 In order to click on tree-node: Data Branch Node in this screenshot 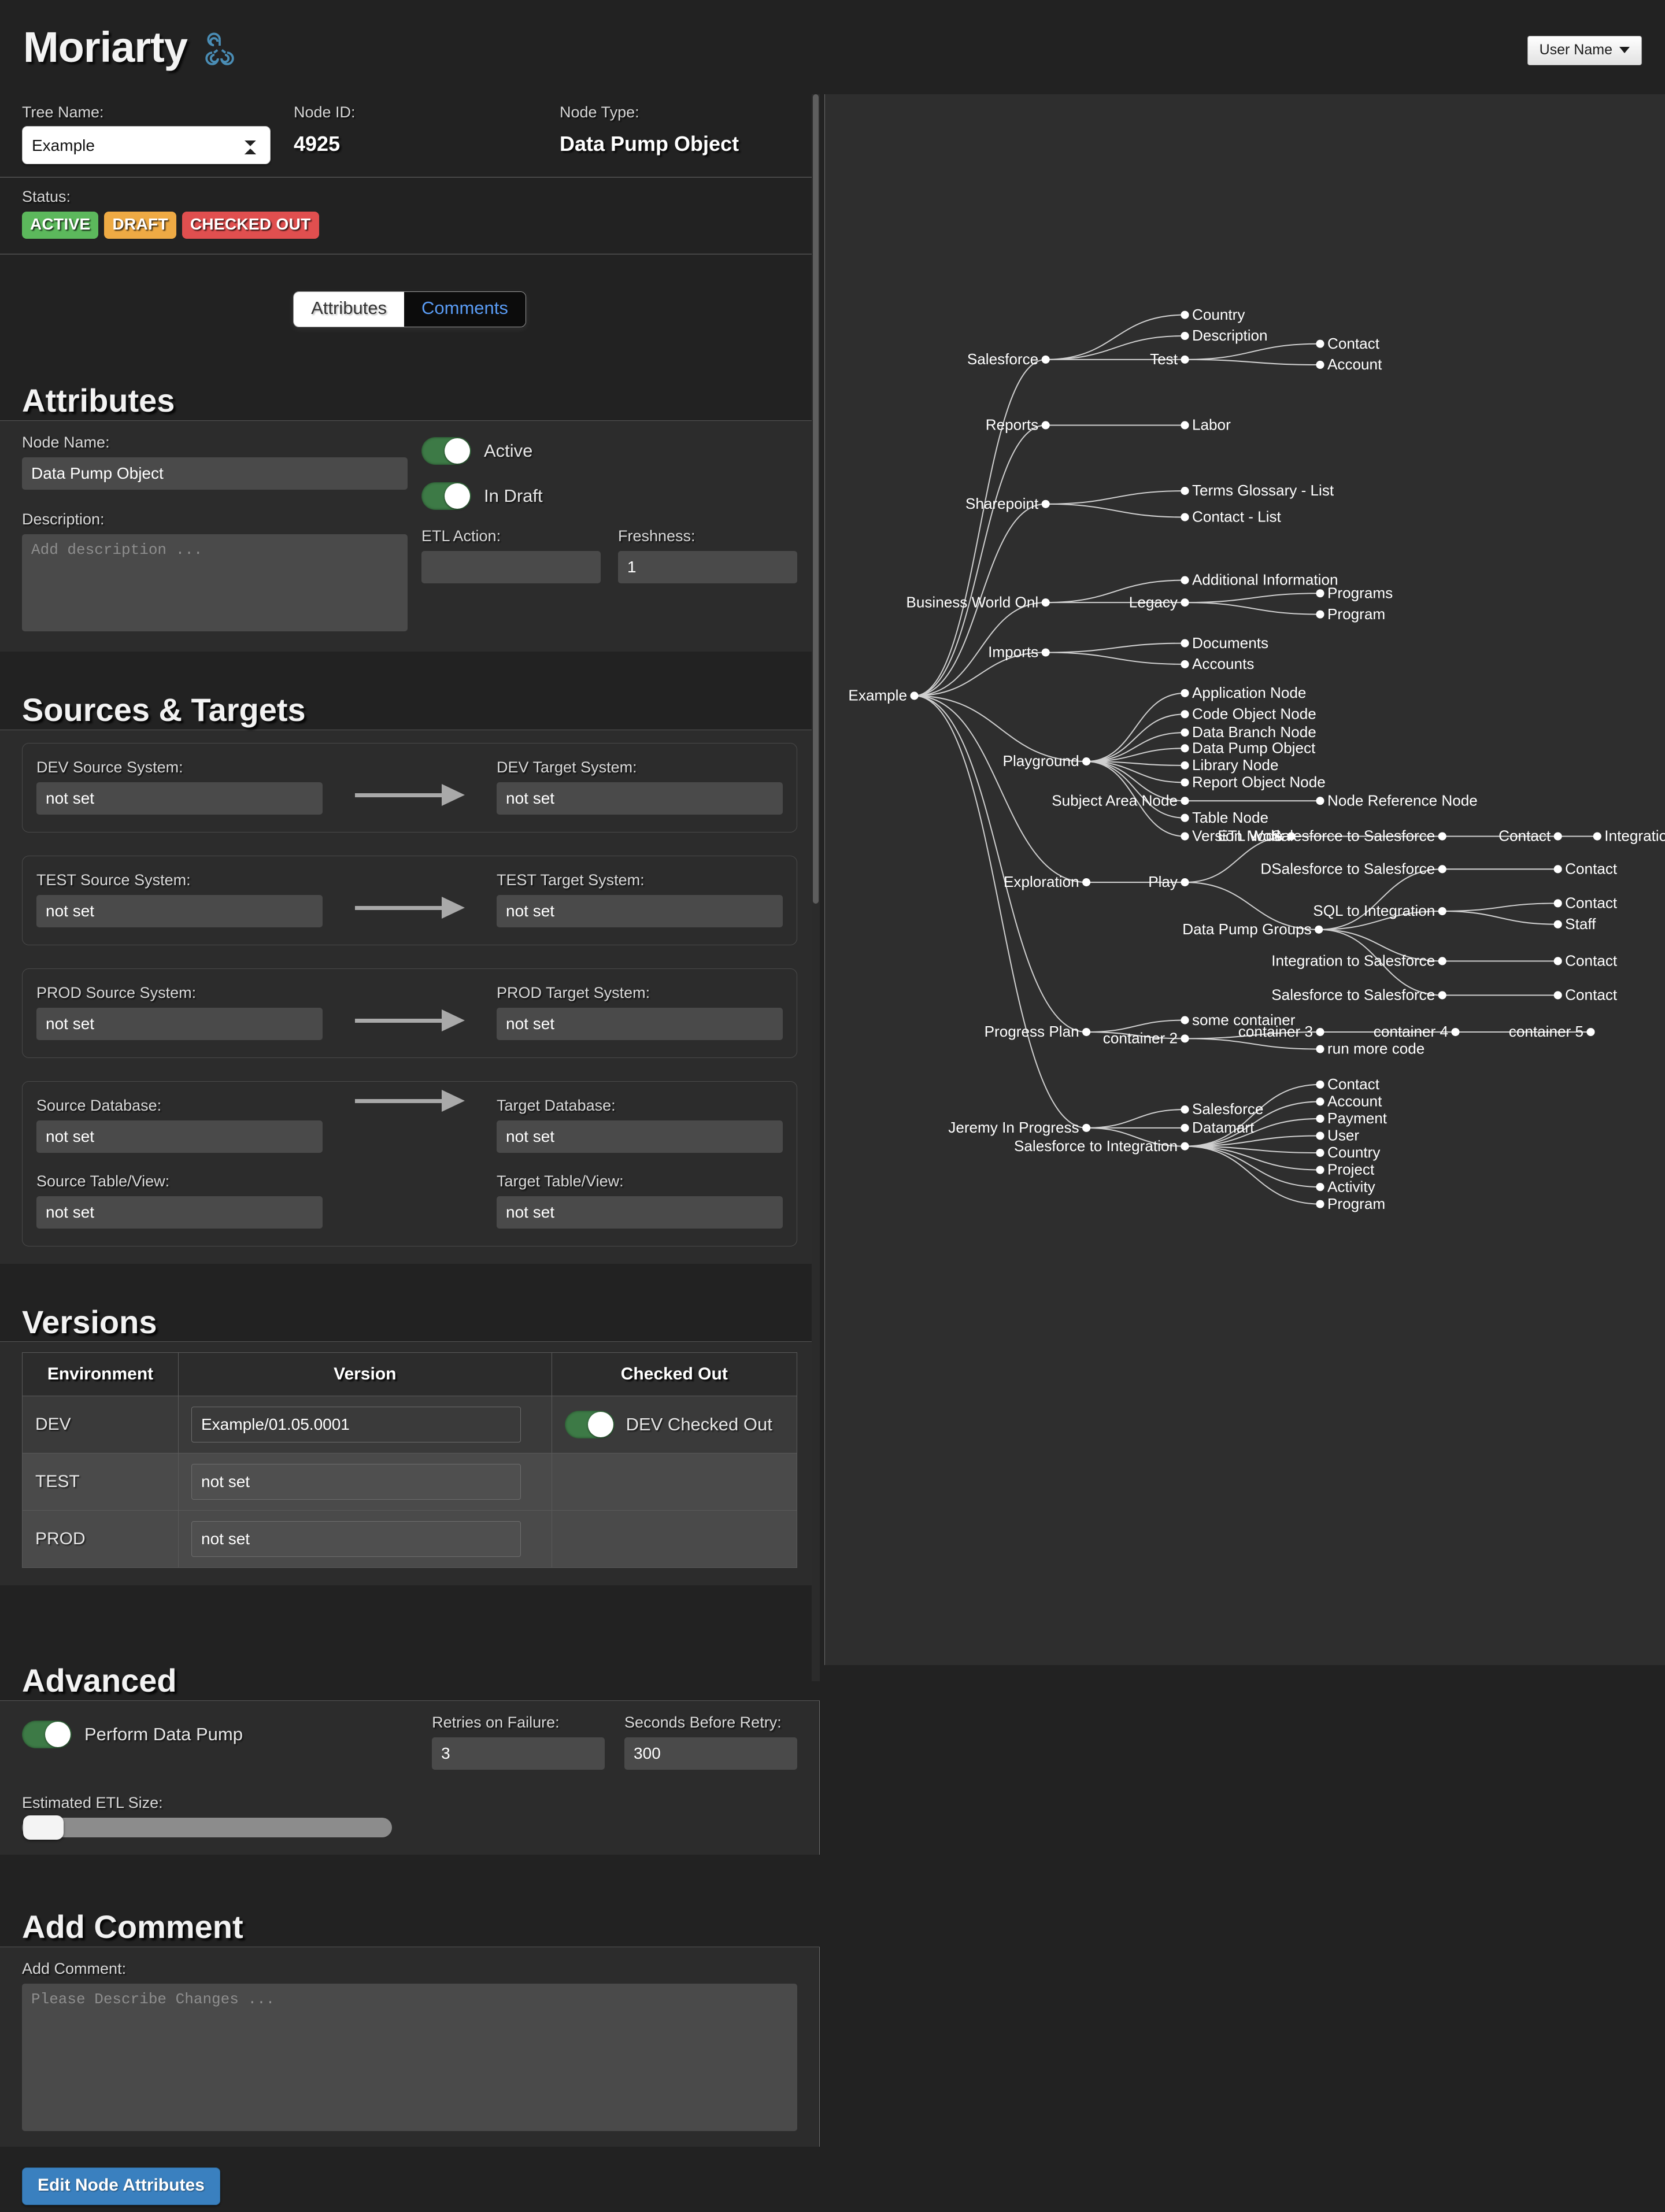, I will do `click(1248, 732)`.